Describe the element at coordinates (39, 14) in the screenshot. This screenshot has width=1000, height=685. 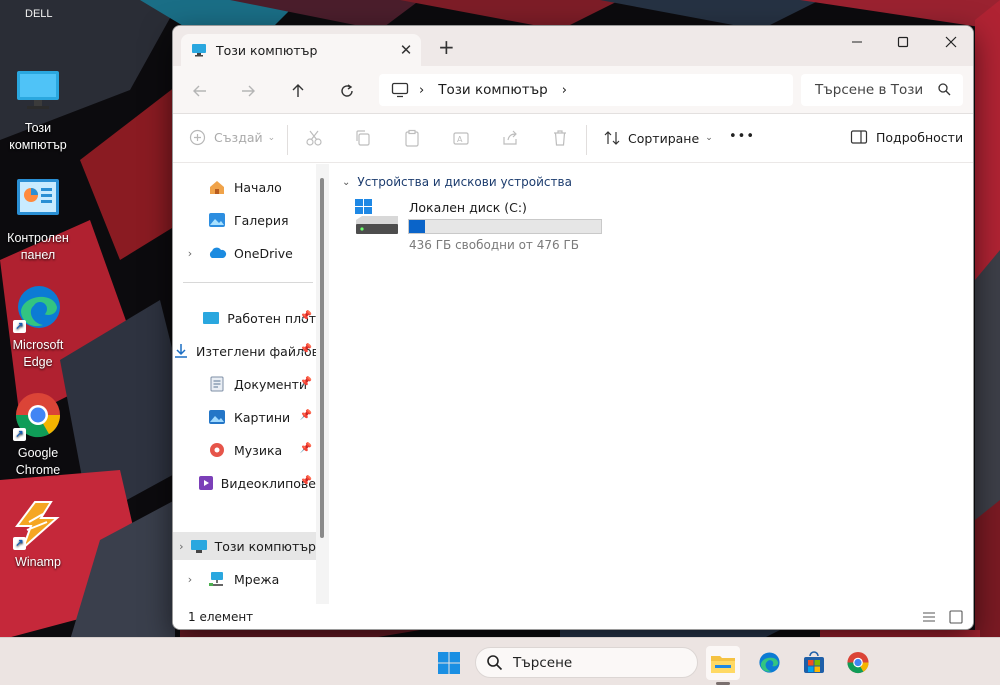
I see `oem-label: DELL` at that location.